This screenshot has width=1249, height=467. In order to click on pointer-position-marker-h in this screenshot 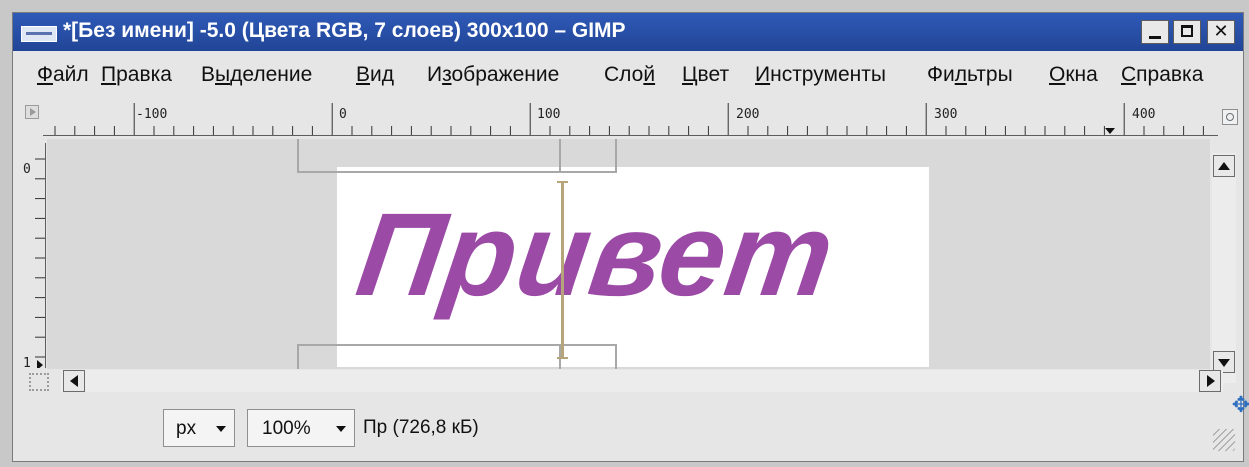, I will do `click(1110, 131)`.